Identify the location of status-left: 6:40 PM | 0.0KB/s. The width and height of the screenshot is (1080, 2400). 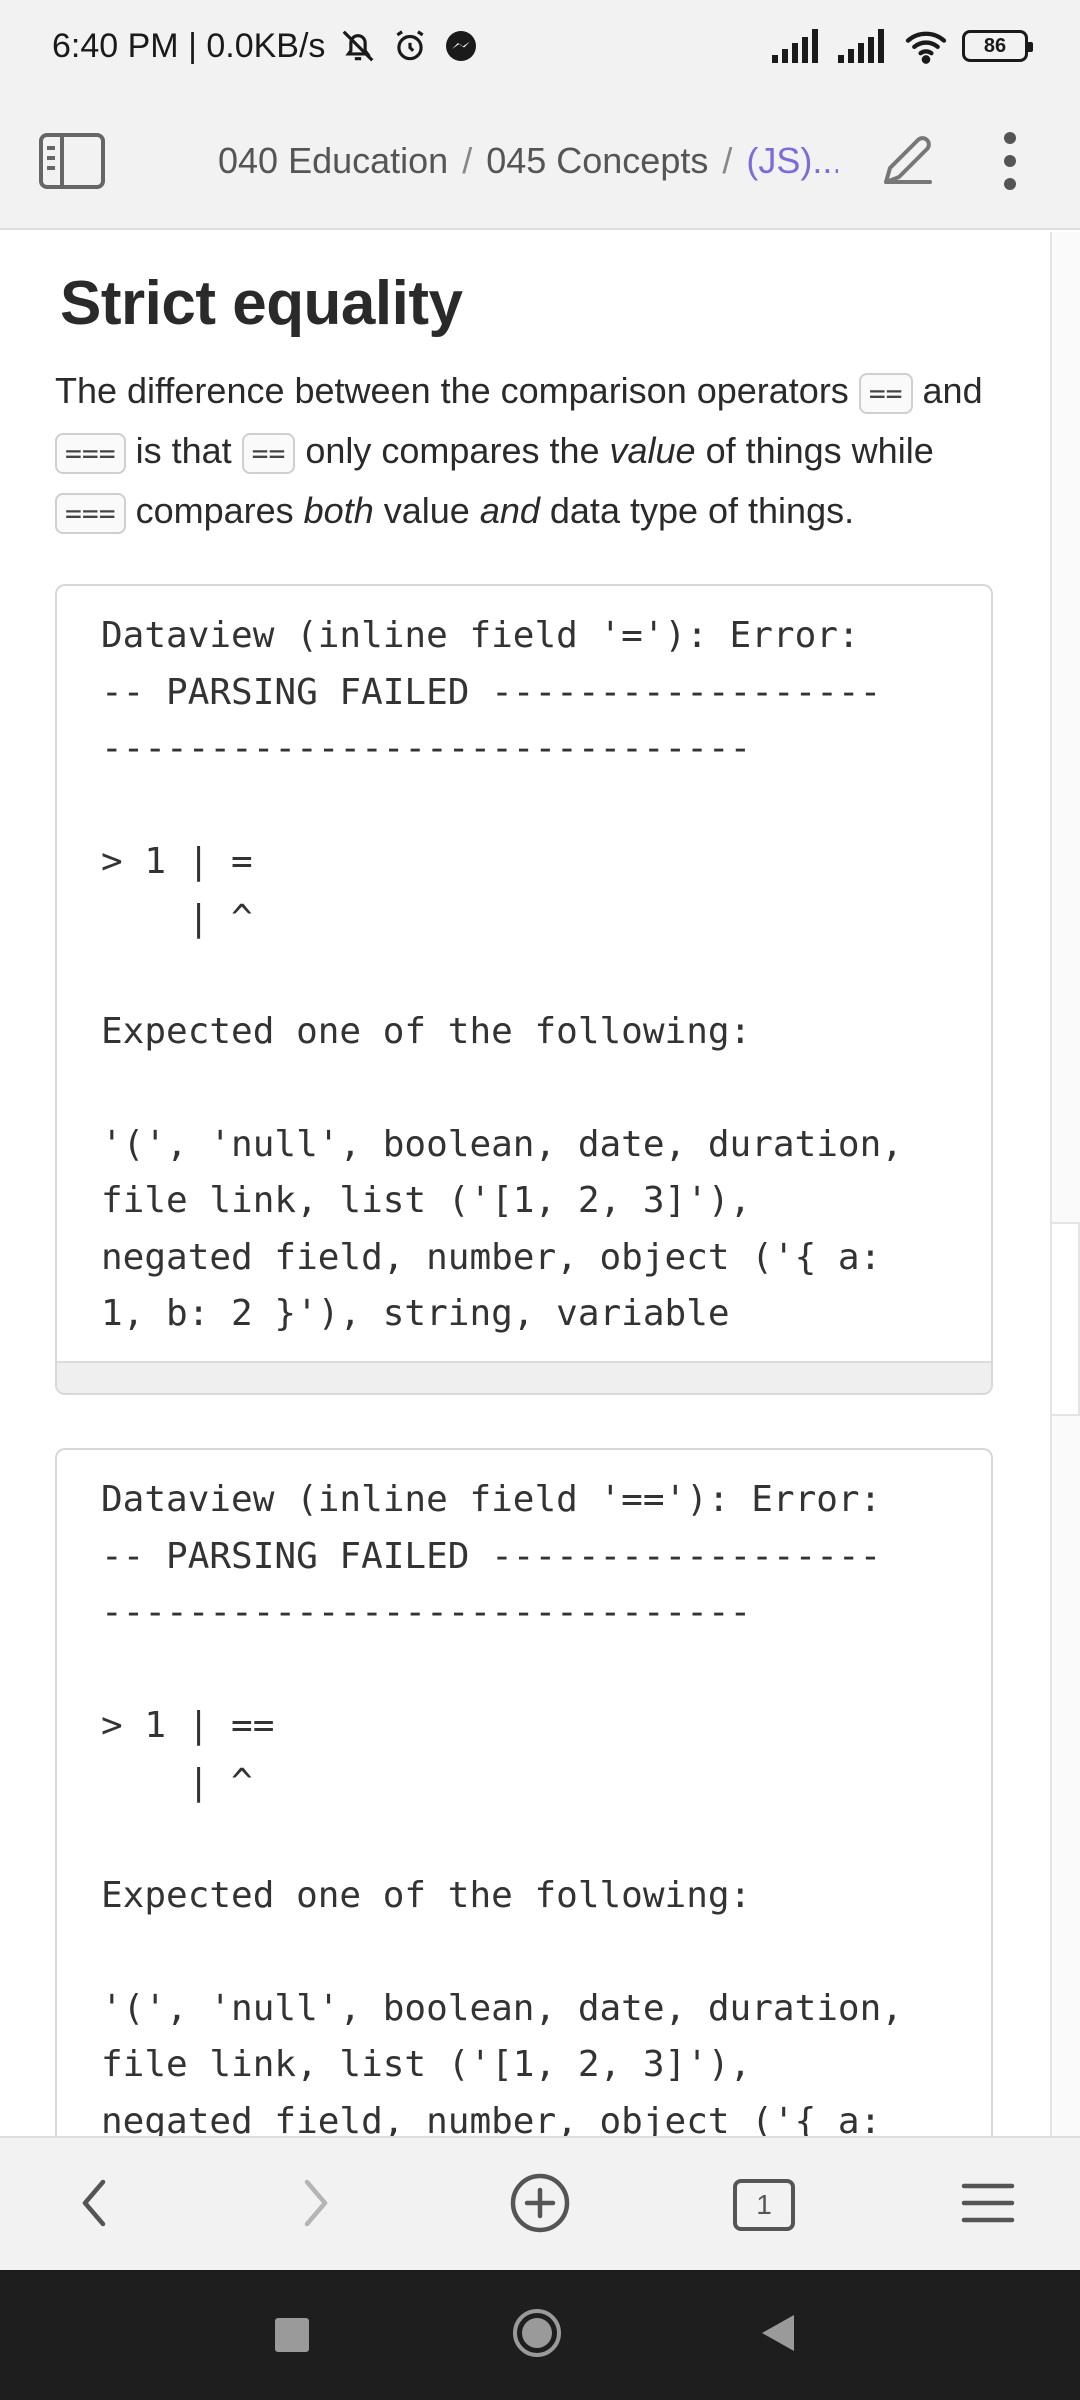
(265, 46).